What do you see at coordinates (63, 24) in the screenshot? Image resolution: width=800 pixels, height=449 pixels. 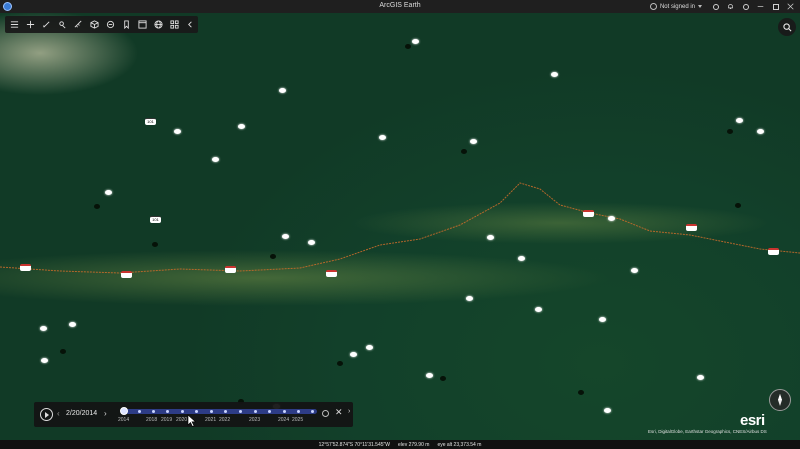 I see `measure-button` at bounding box center [63, 24].